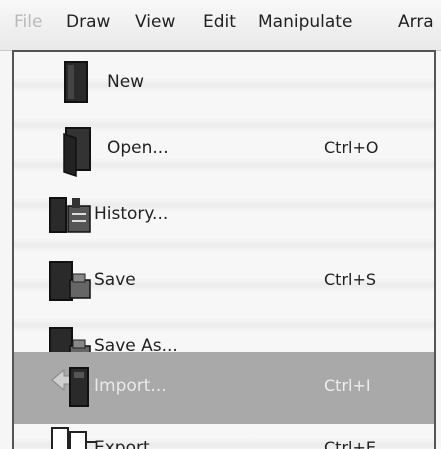 The image size is (441, 449). I want to click on import-icon, so click(70, 387).